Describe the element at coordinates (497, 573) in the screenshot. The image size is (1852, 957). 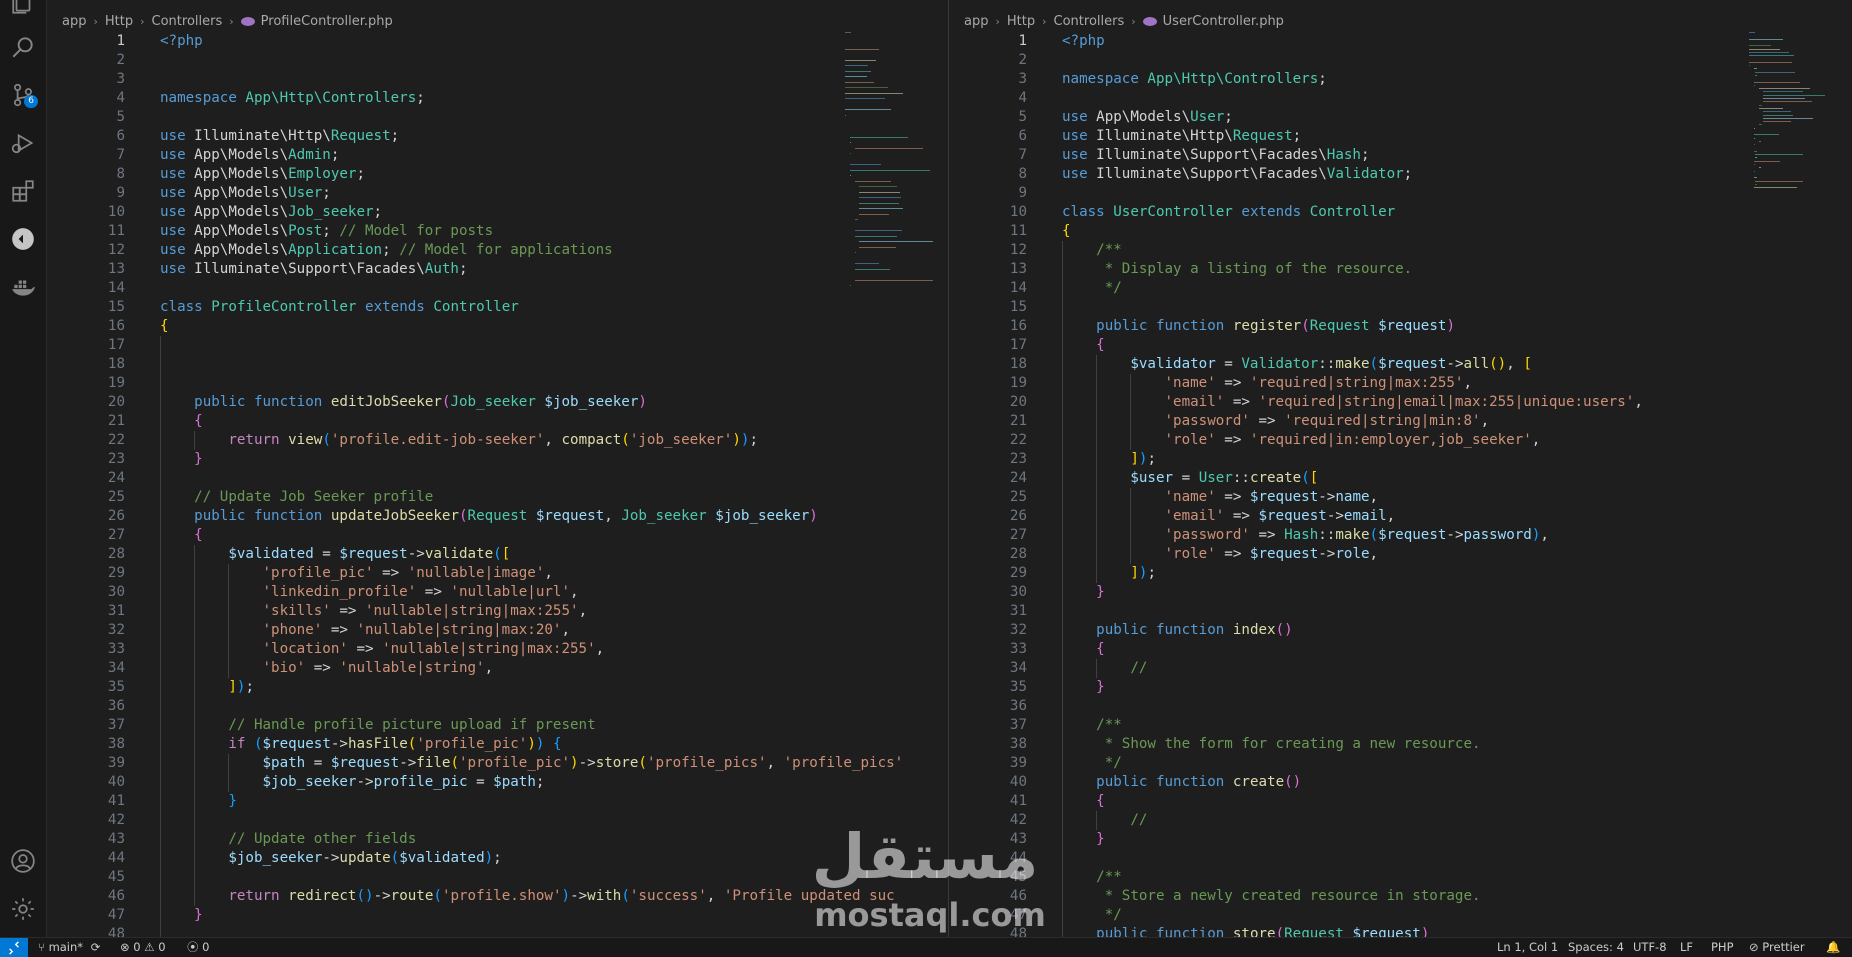
I see `code-line: 29 'profile_pic' => 'nullable|image',` at that location.